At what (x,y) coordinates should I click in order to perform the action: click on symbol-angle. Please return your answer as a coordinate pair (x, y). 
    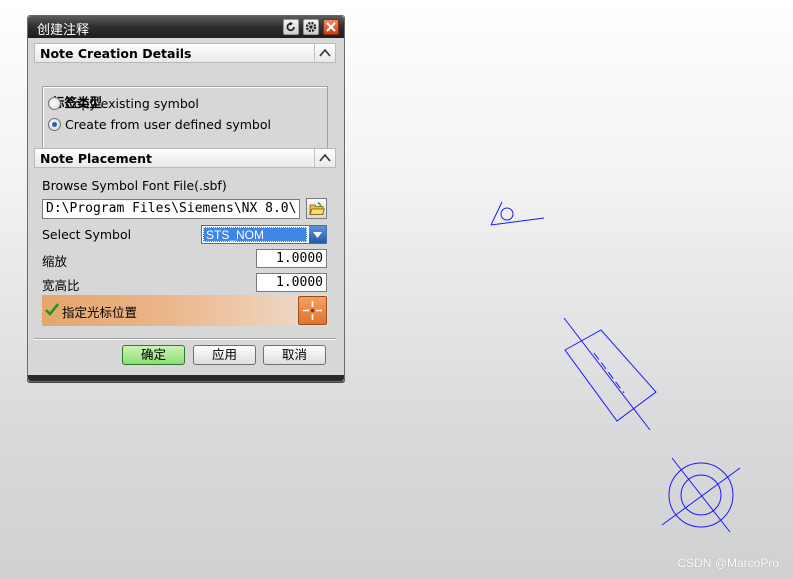
    Looking at the image, I should click on (517, 213).